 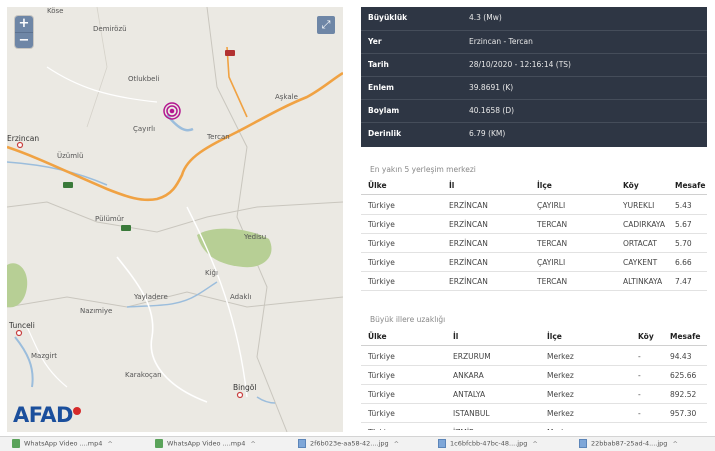 What do you see at coordinates (55, 11) in the screenshot?
I see `map-label-kose: Köse` at bounding box center [55, 11].